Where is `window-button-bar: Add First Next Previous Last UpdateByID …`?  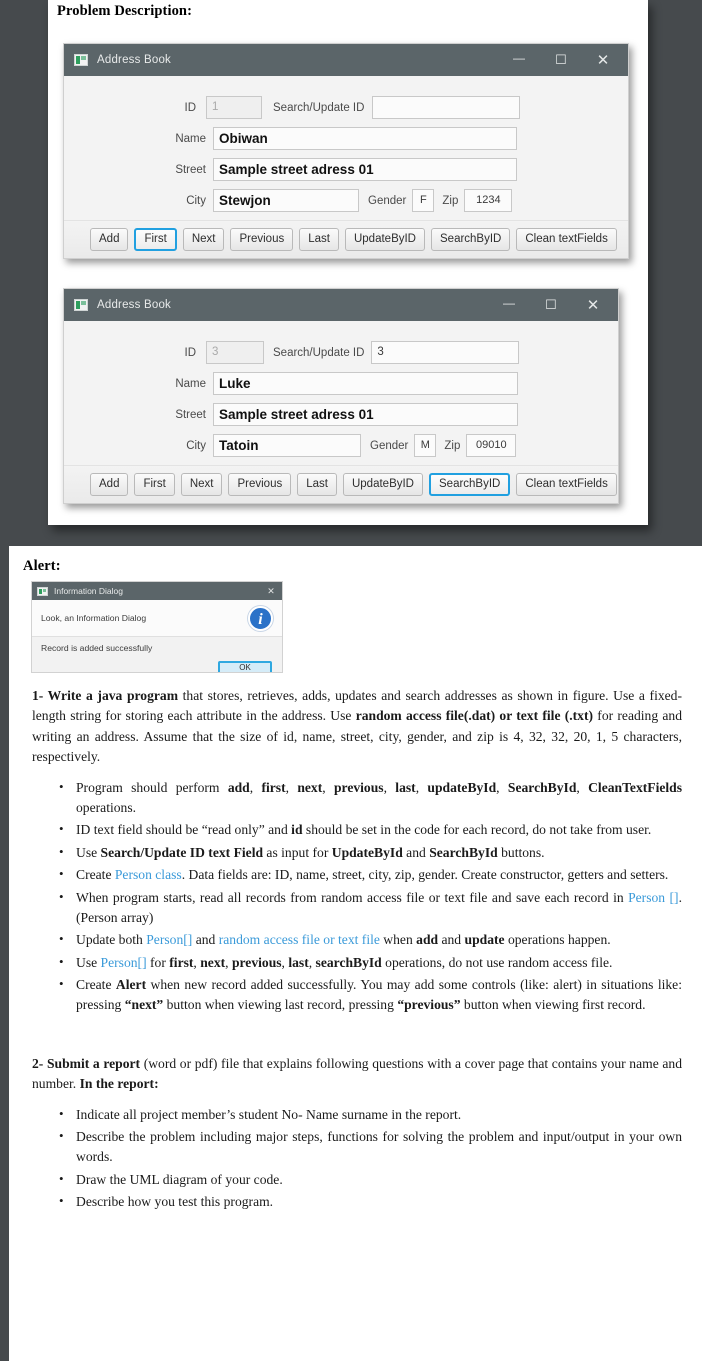
window-button-bar: Add First Next Previous Last UpdateByID … is located at coordinates (346, 239).